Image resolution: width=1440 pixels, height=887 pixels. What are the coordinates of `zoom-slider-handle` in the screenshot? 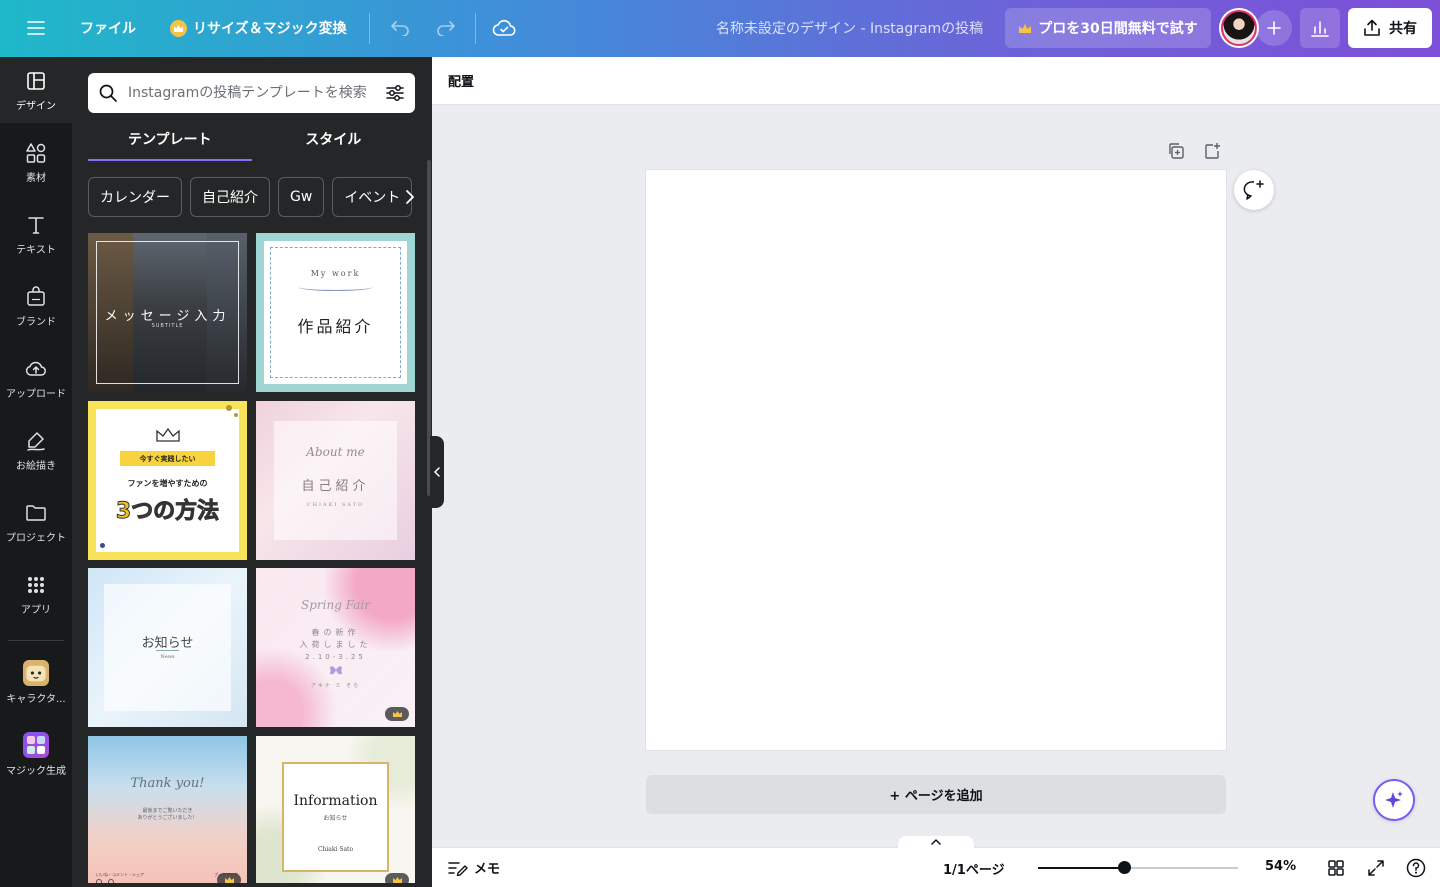 It's located at (1124, 867).